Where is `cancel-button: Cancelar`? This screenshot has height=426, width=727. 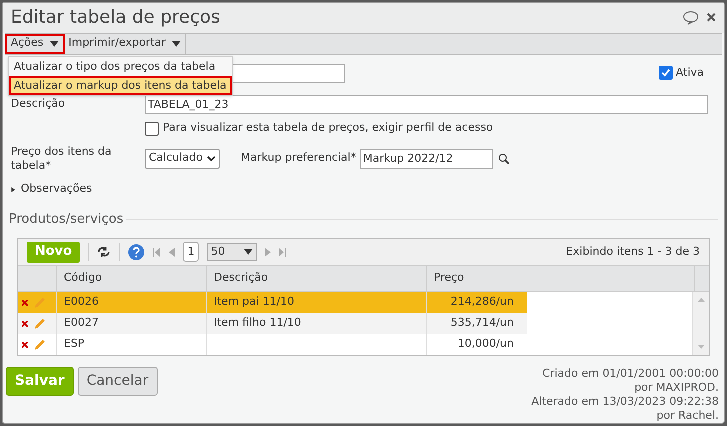 cancel-button: Cancelar is located at coordinates (118, 381).